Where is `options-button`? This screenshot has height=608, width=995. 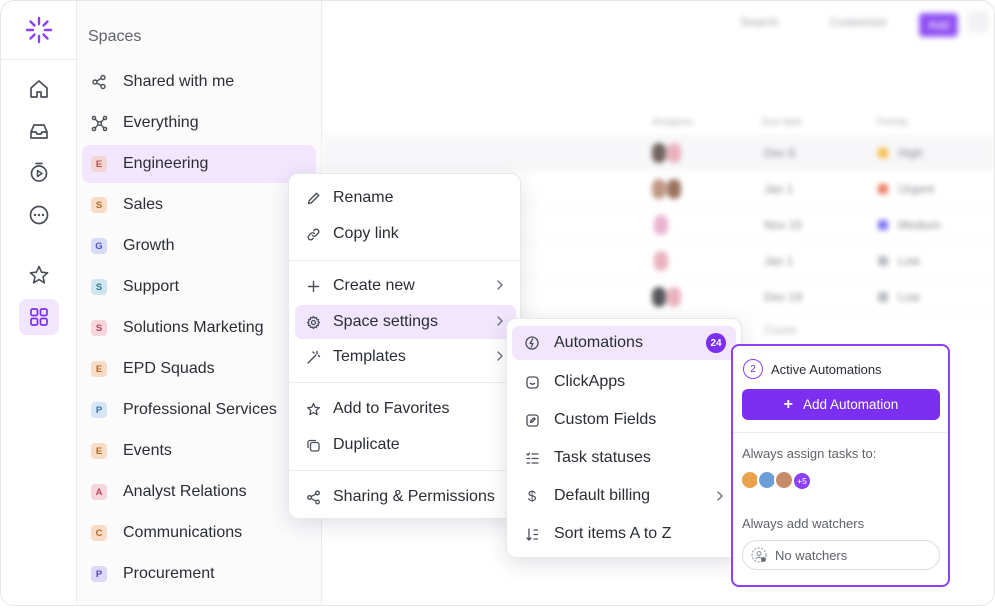
options-button is located at coordinates (978, 22).